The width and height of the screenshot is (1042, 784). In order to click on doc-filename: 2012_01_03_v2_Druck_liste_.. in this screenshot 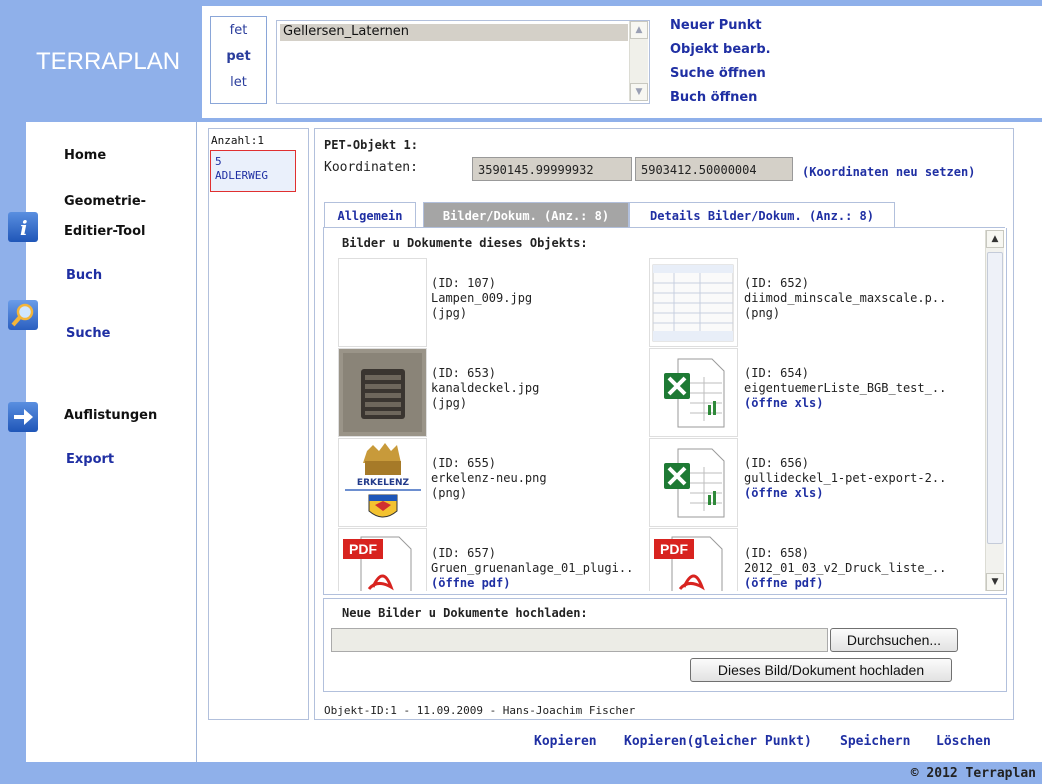, I will do `click(845, 568)`.